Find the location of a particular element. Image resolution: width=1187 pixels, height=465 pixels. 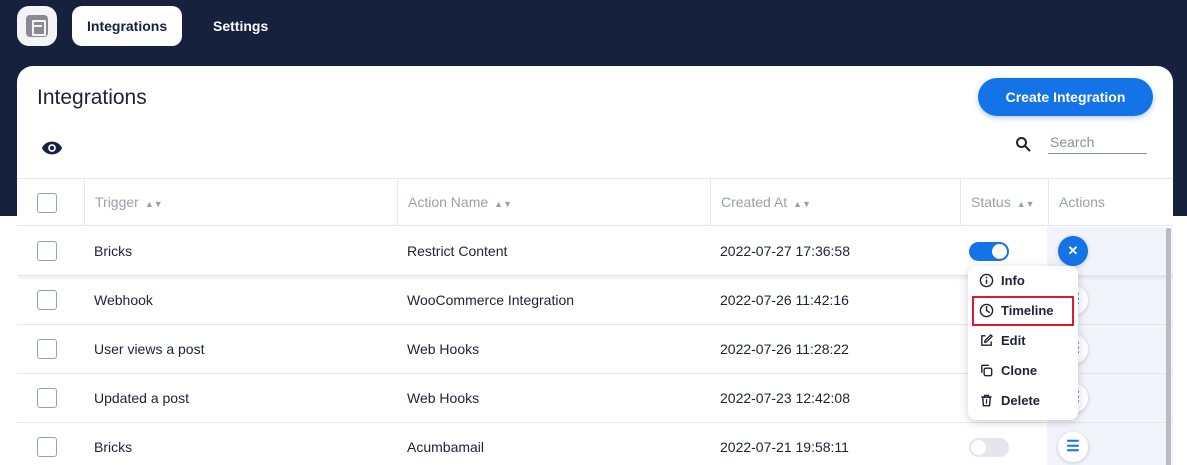

menu-item-timeline: Timeline is located at coordinates (1023, 311).